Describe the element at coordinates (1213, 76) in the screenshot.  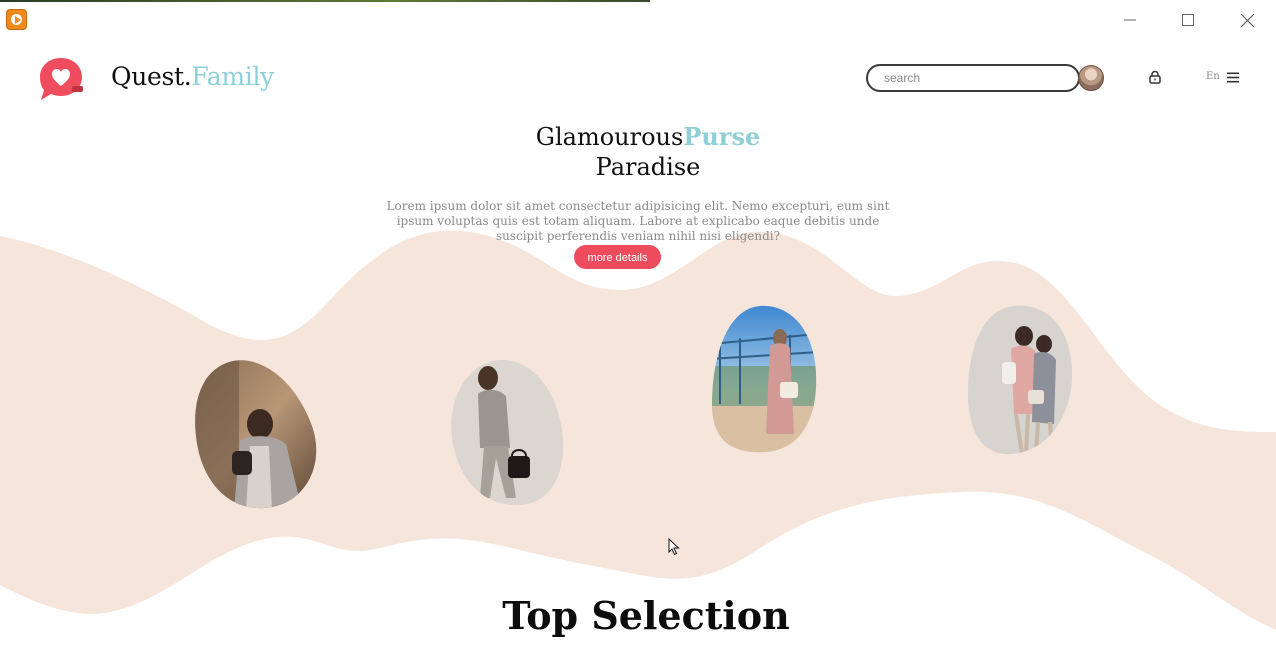
I see `language-selector: En` at that location.